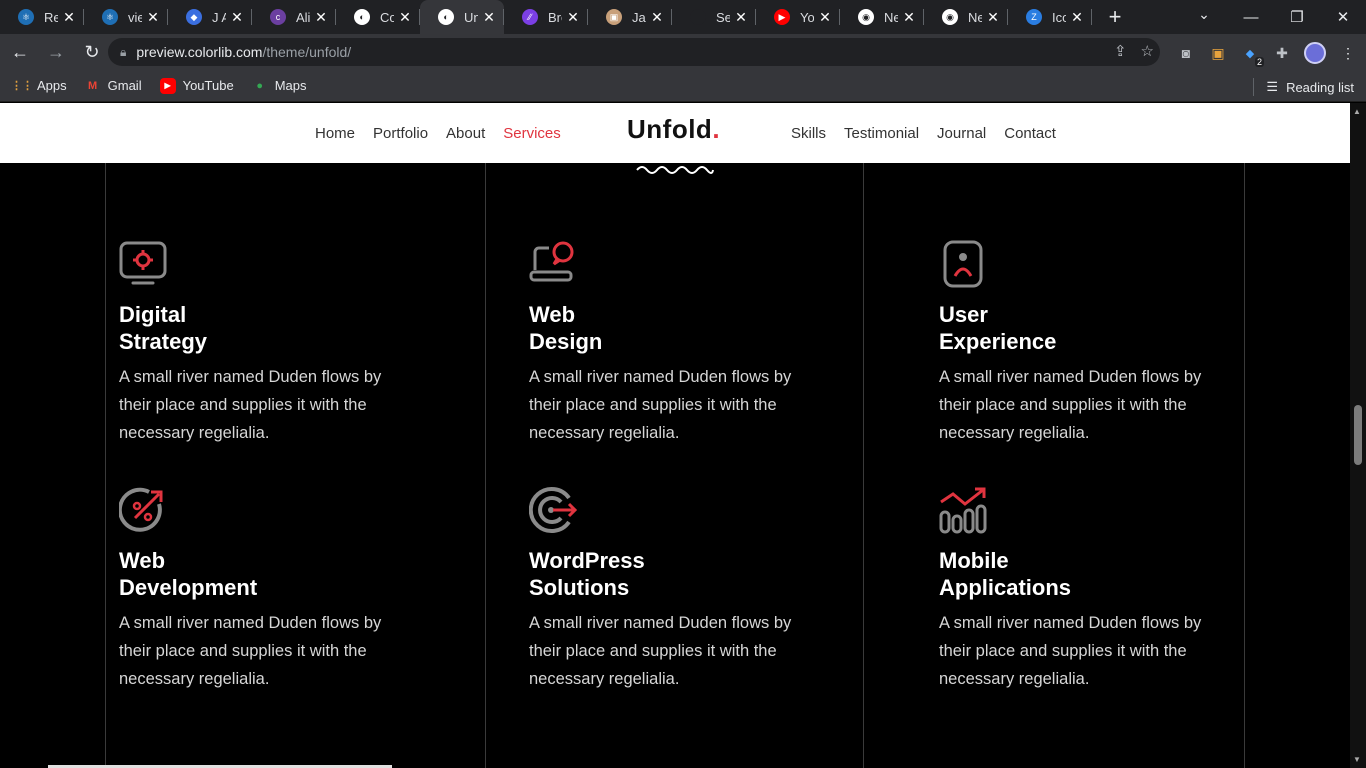 Image resolution: width=1366 pixels, height=768 pixels. Describe the element at coordinates (1030, 133) in the screenshot. I see `nav-contact: Contact` at that location.